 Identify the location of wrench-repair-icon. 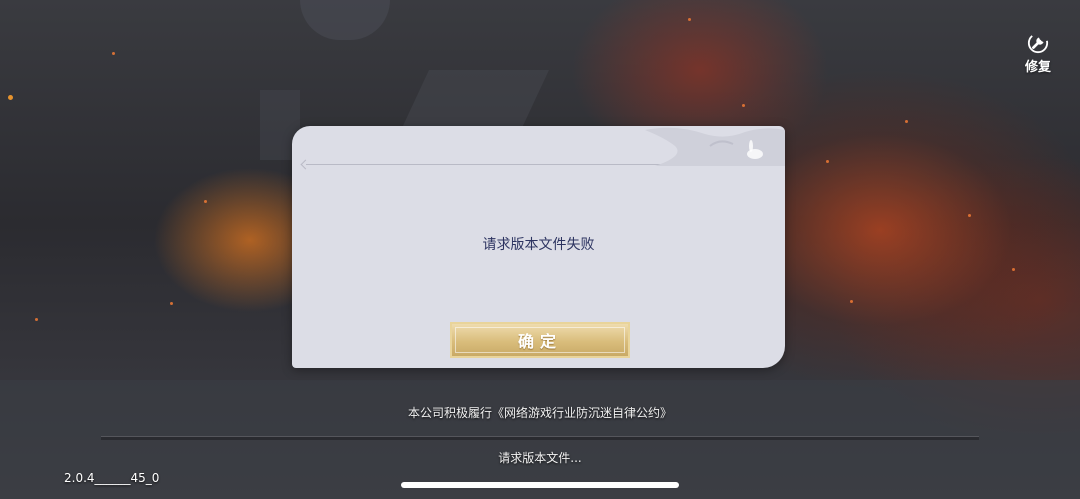
(1038, 43).